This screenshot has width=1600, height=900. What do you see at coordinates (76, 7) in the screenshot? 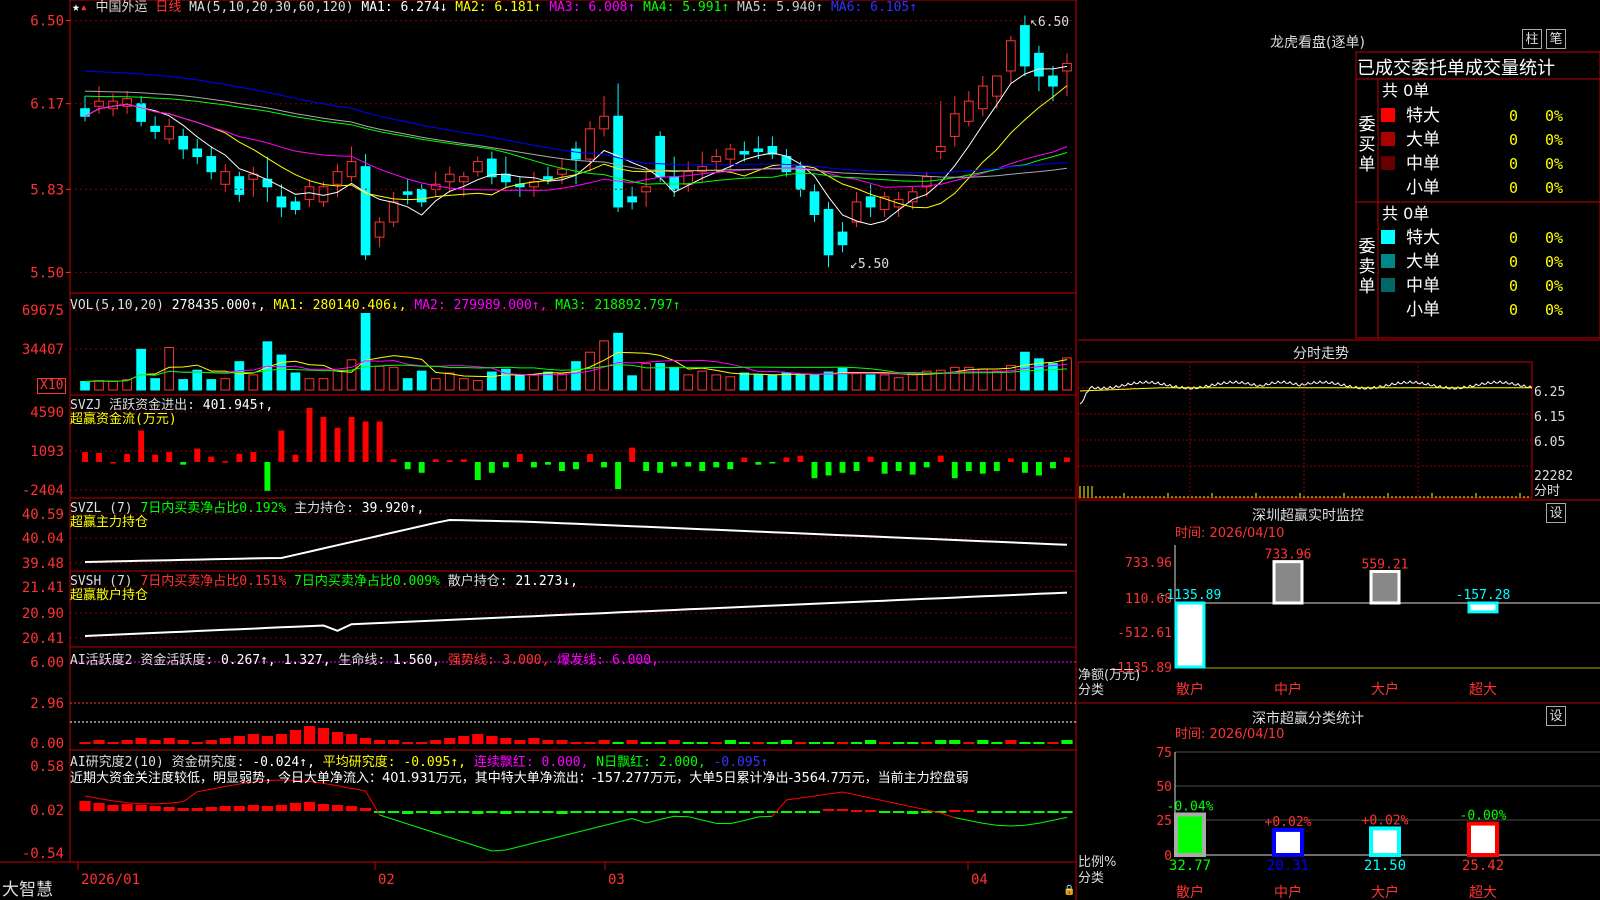
I see `star-icon: ★` at bounding box center [76, 7].